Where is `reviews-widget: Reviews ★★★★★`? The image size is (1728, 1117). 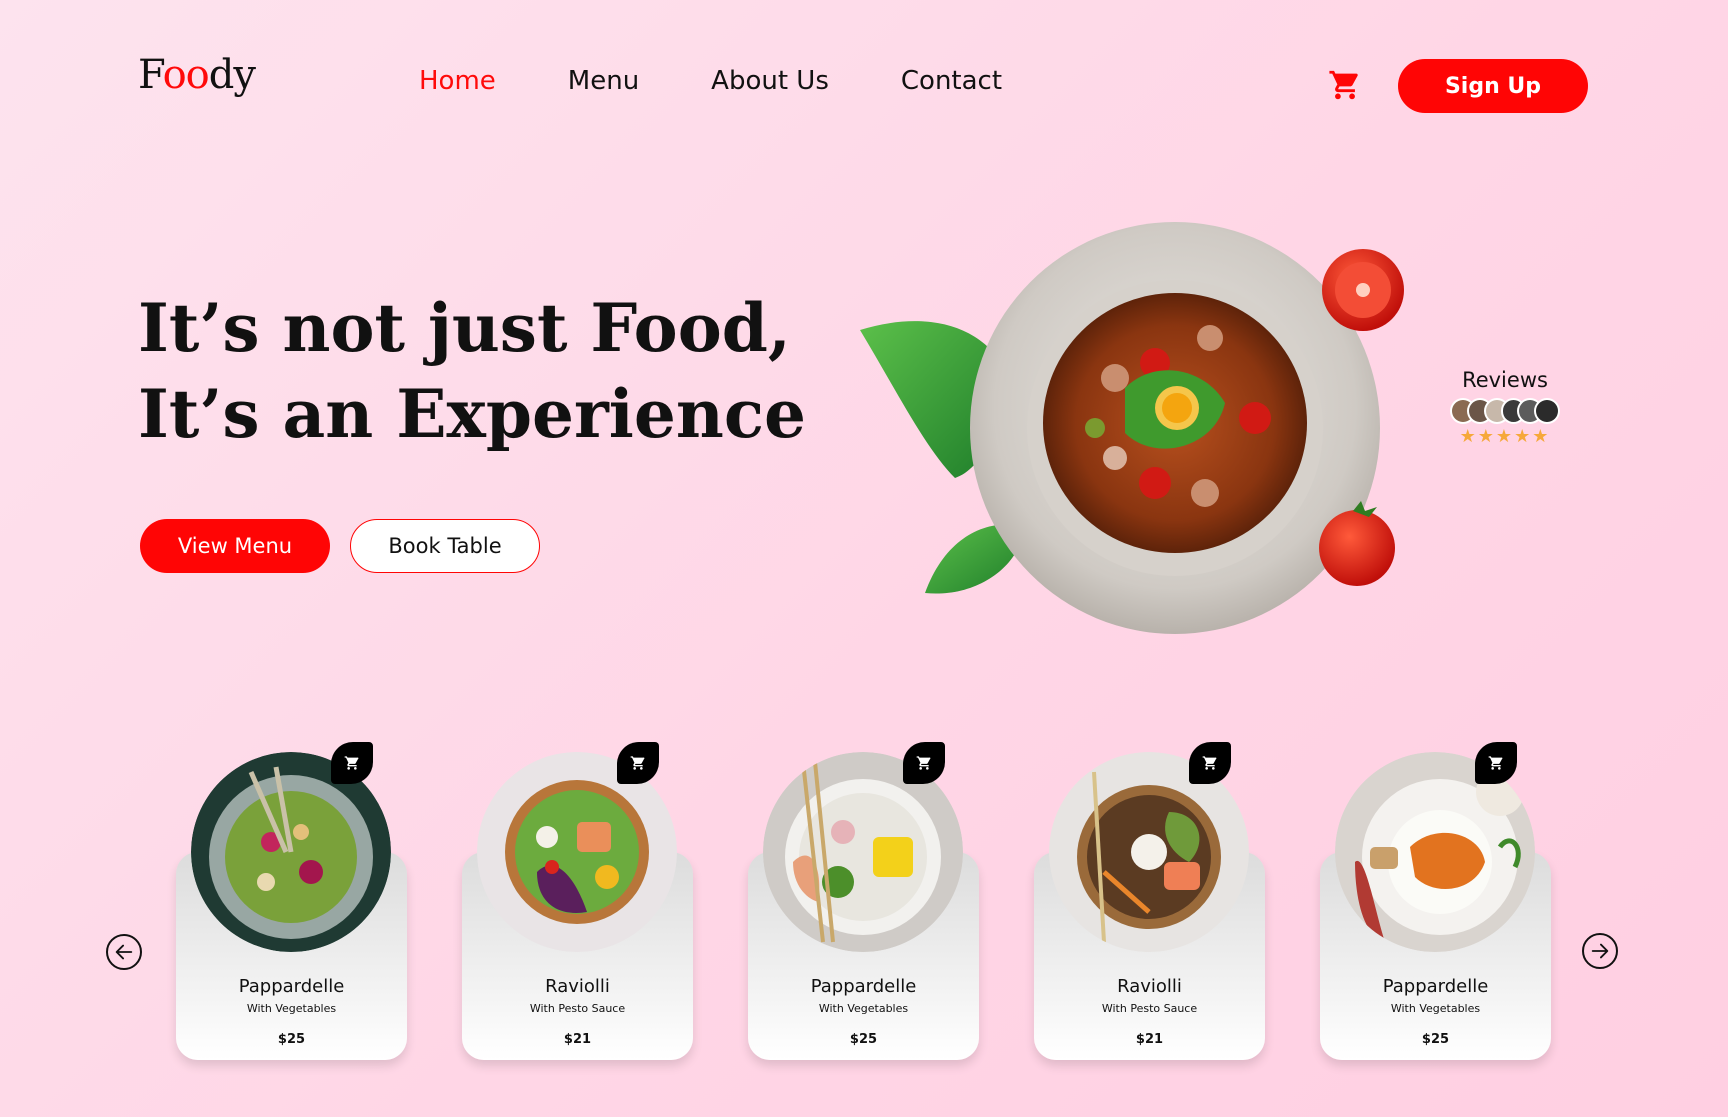
reviews-widget: Reviews ★★★★★ is located at coordinates (1505, 407).